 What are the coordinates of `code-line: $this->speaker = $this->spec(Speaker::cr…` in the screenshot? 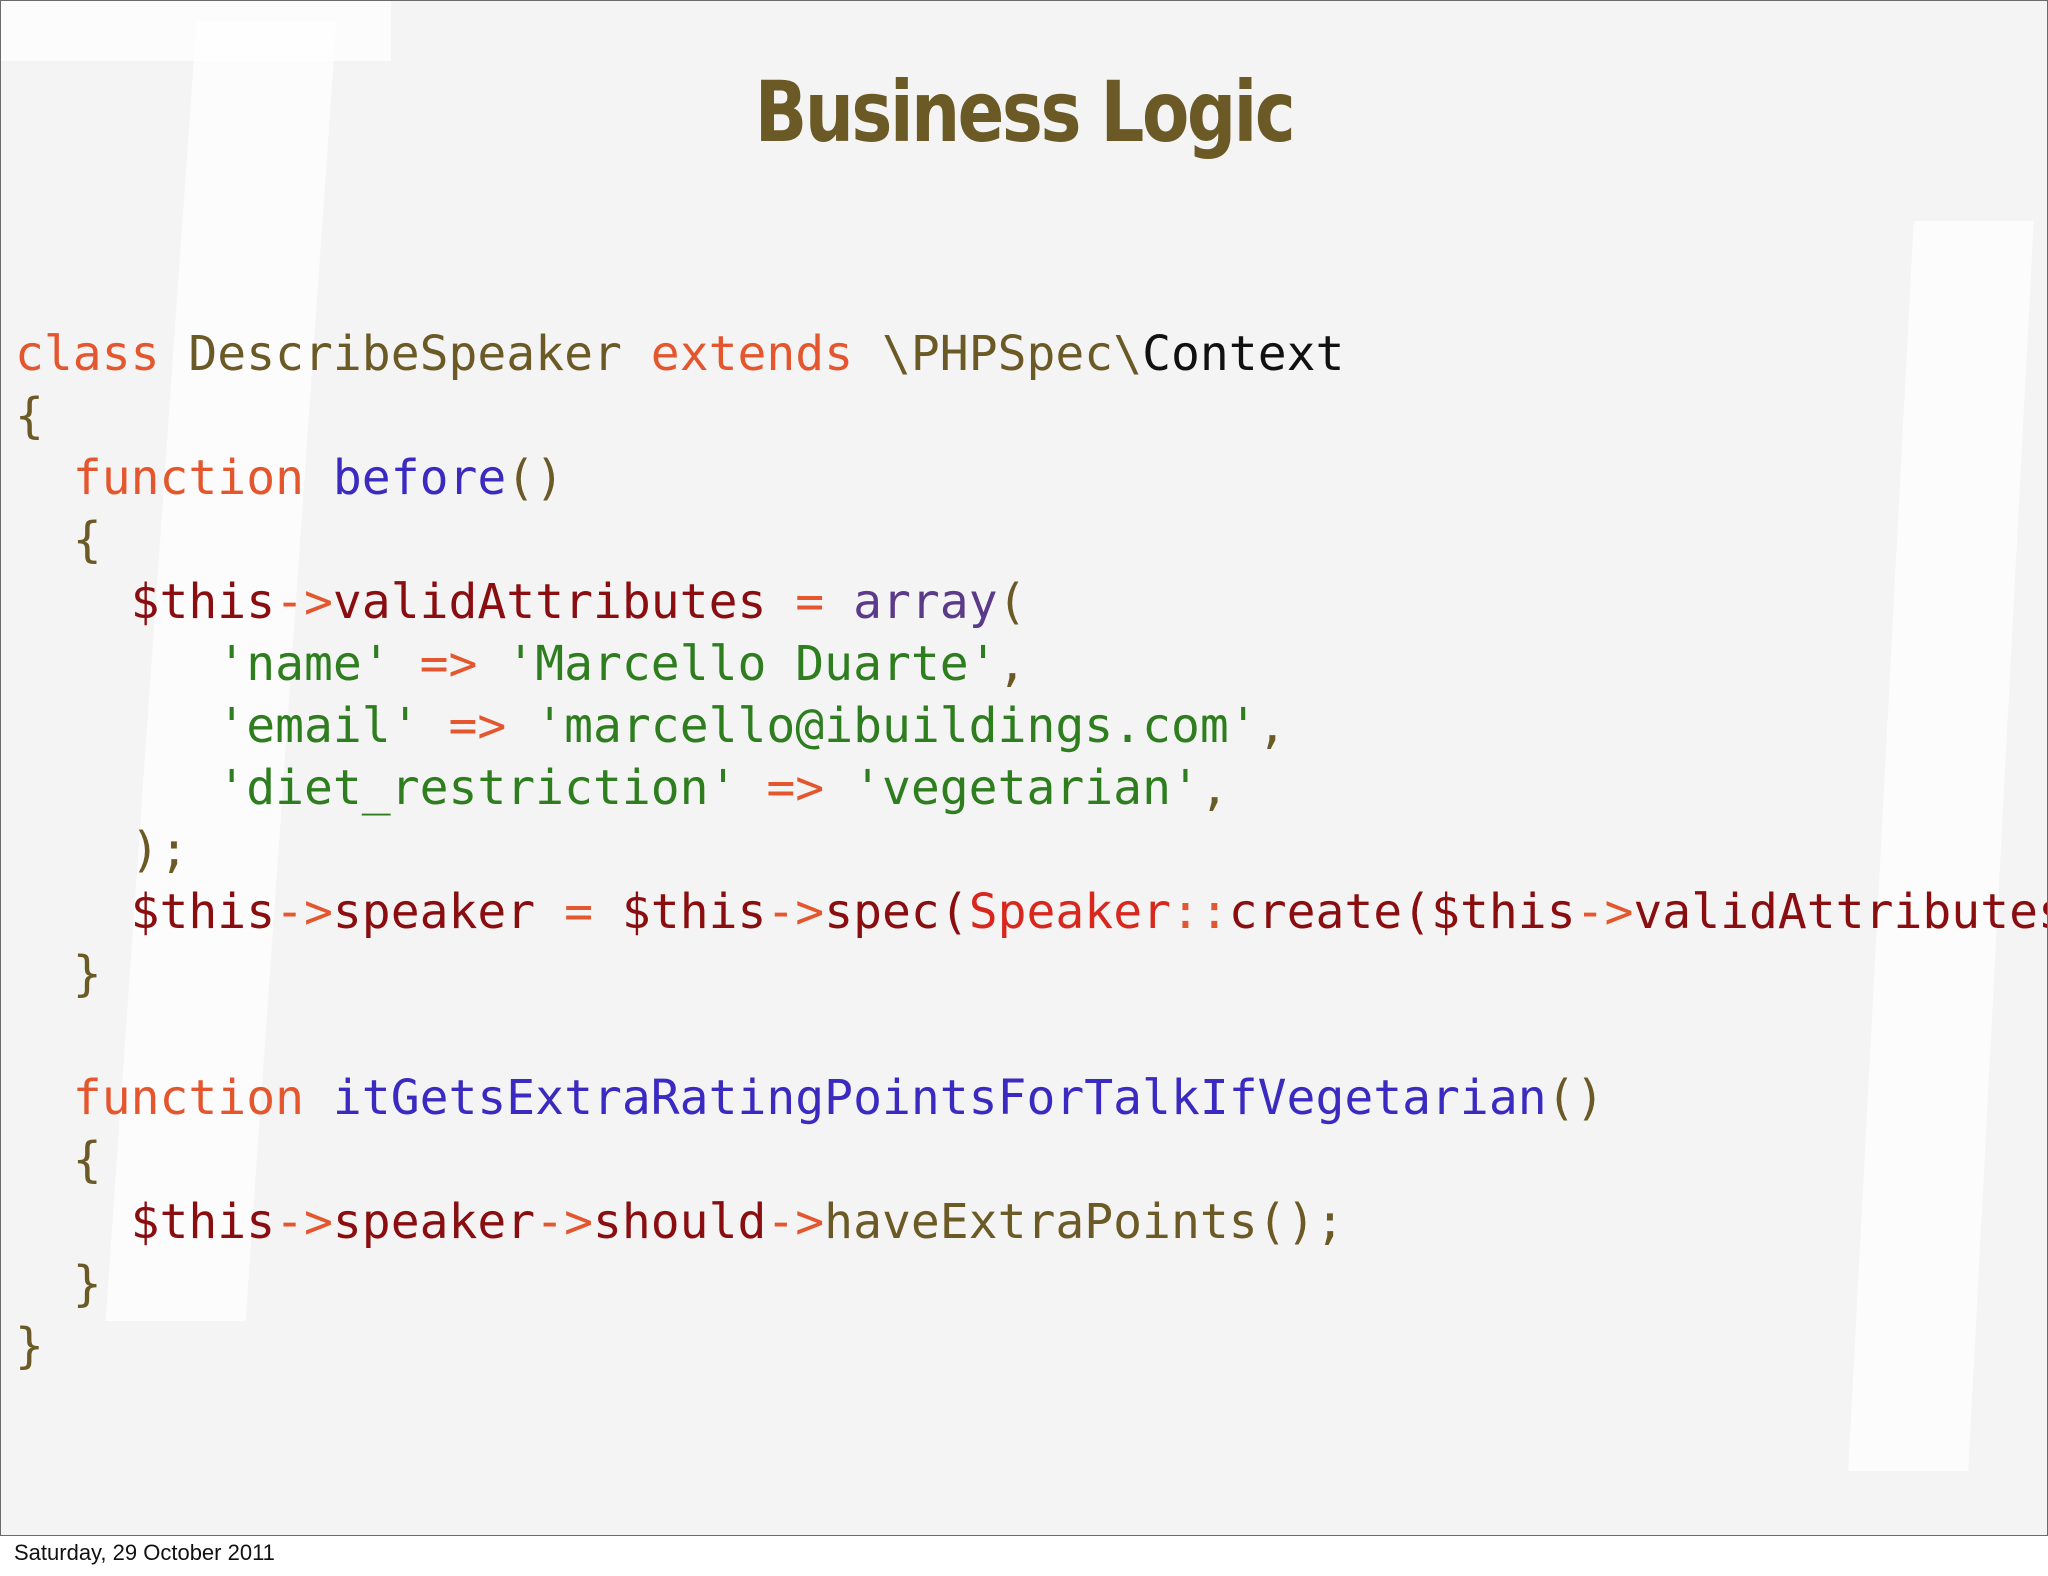 It's located at (1031, 912).